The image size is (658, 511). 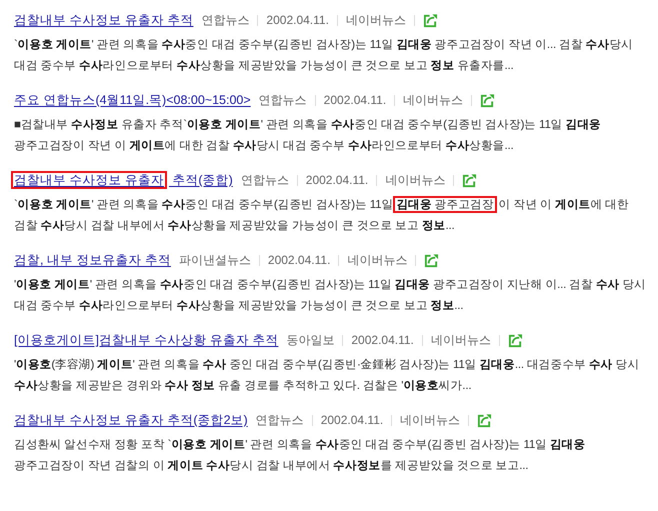 What do you see at coordinates (310, 340) in the screenshot?
I see `news-source: 동아일보` at bounding box center [310, 340].